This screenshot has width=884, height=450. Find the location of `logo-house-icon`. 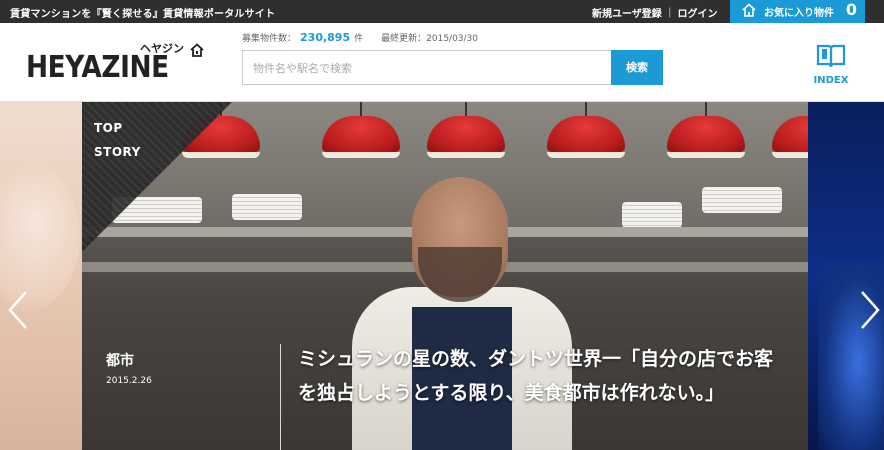

logo-house-icon is located at coordinates (197, 51).